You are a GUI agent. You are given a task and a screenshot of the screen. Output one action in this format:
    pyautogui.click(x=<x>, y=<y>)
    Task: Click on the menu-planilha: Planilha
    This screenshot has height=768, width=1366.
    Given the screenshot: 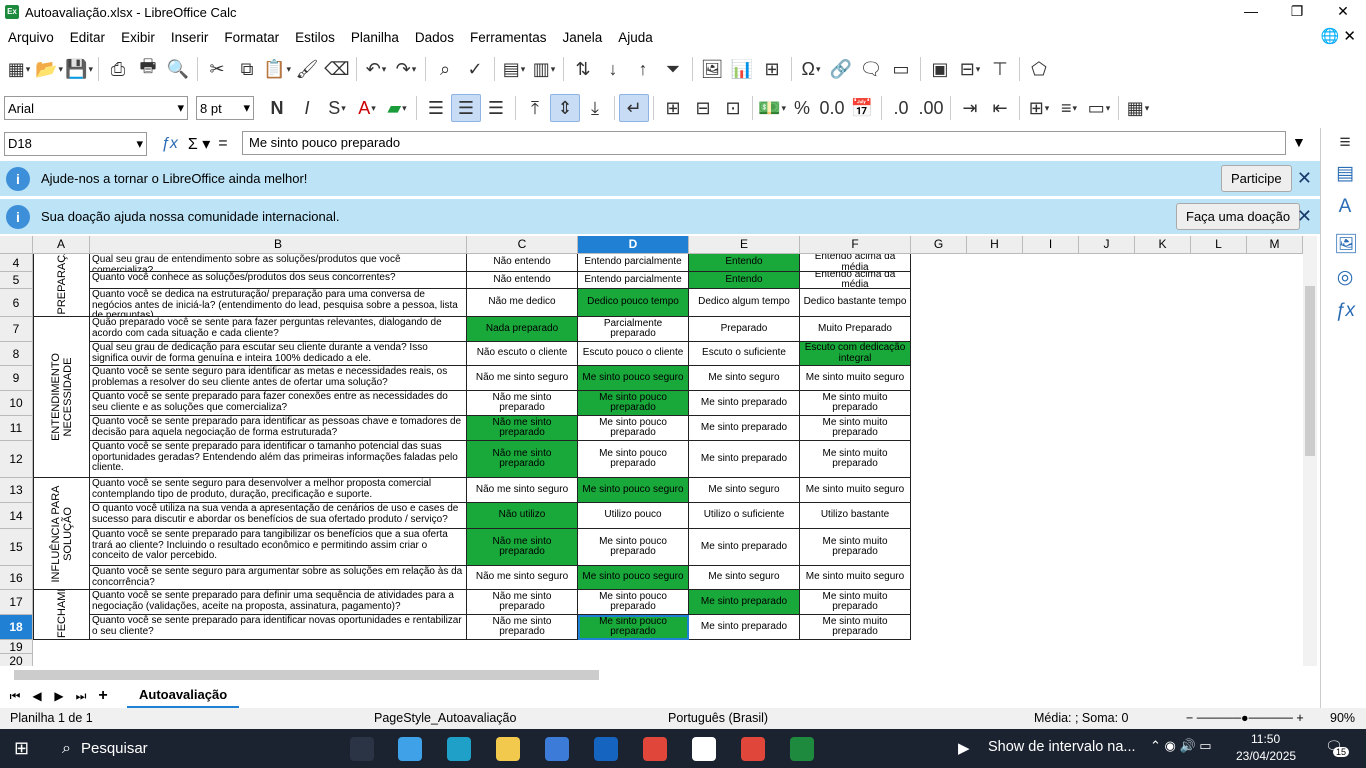 What is the action you would take?
    pyautogui.click(x=375, y=37)
    